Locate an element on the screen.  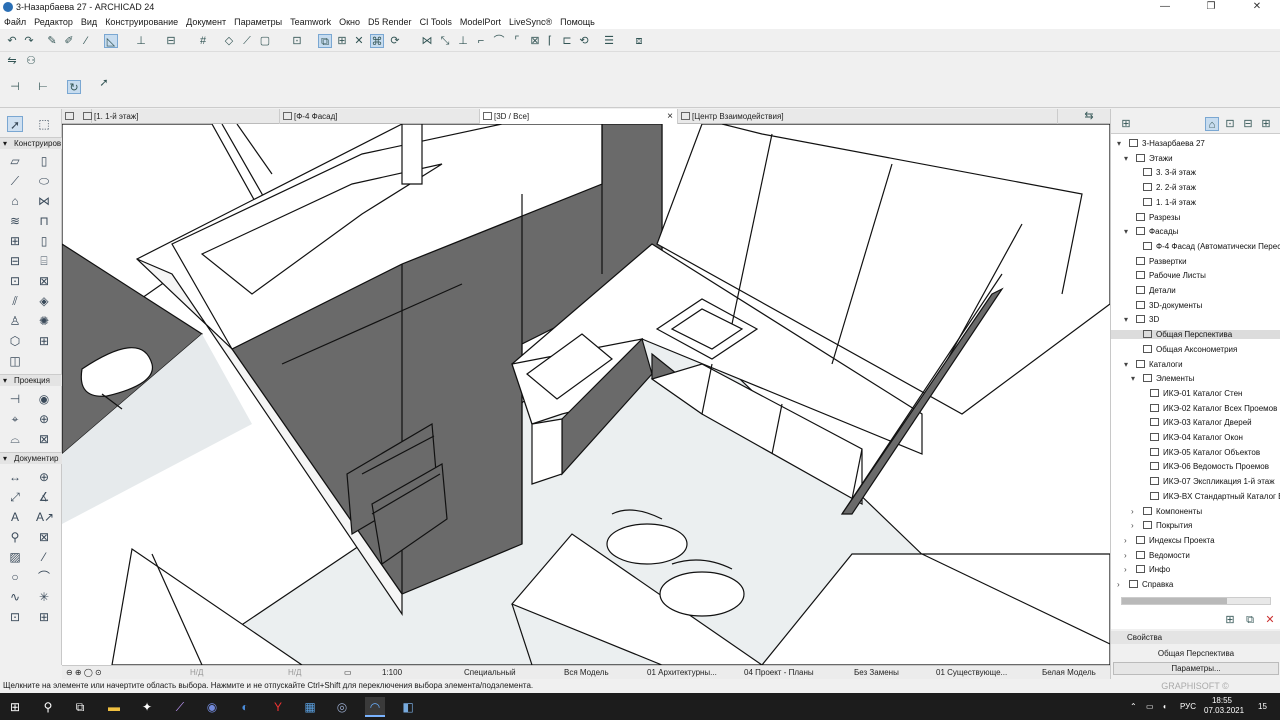
clock: 18:55 07.03.2021 is located at coordinates (1224, 704).